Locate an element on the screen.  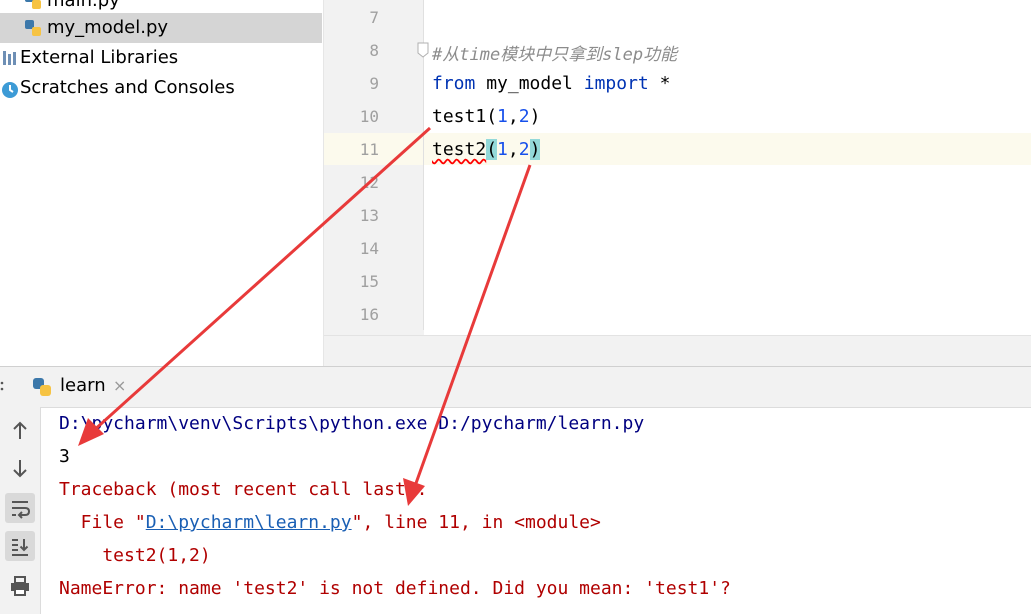
file-prefix: File " is located at coordinates (102, 522).